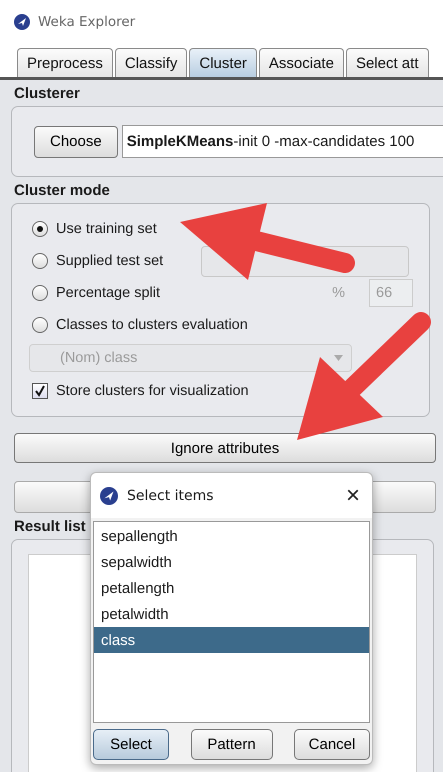 The height and width of the screenshot is (772, 443). What do you see at coordinates (151, 62) in the screenshot?
I see `tab: Classify` at bounding box center [151, 62].